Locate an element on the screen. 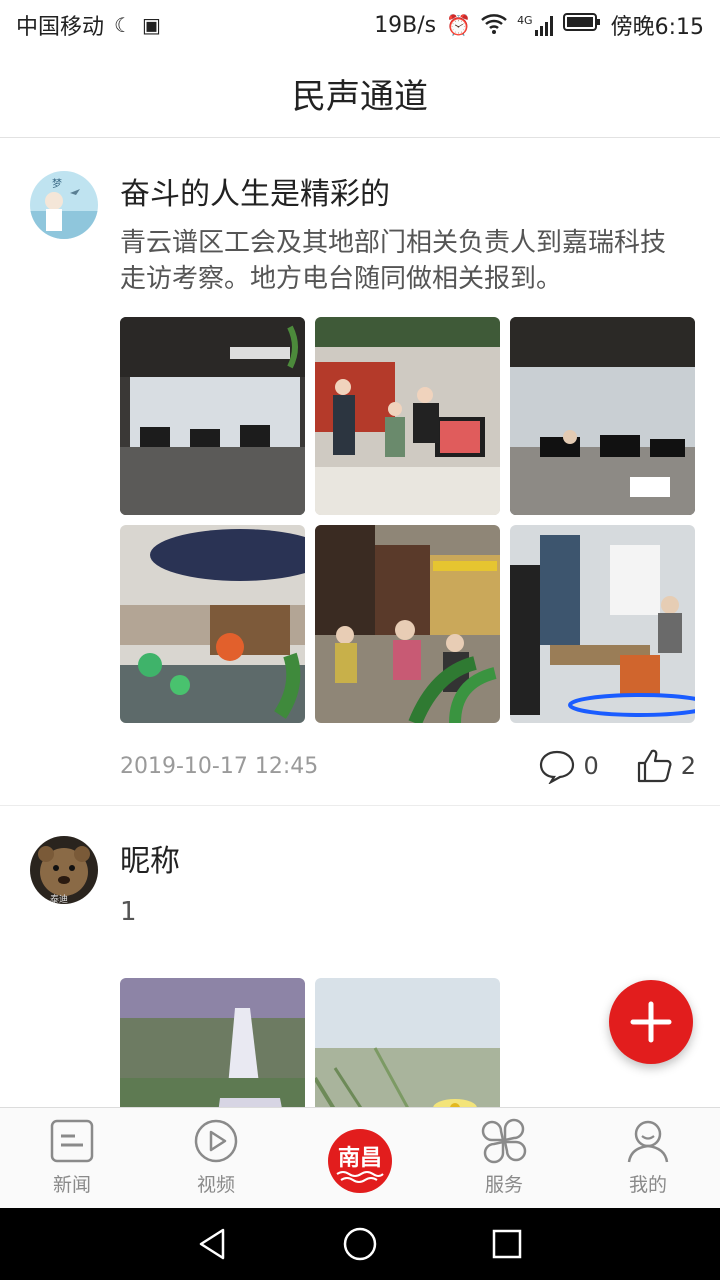 The height and width of the screenshot is (1280, 720). tab-profile: 我的 is located at coordinates (648, 1158).